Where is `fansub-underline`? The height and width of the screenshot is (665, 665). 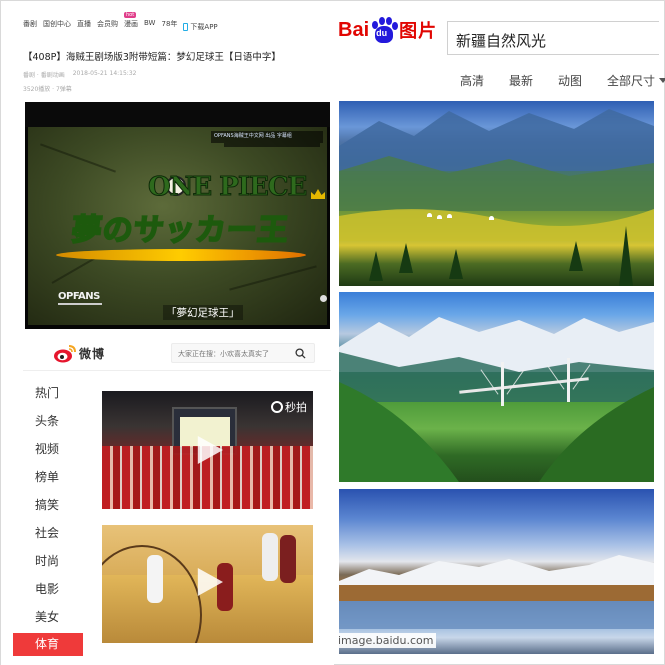 fansub-underline is located at coordinates (80, 304).